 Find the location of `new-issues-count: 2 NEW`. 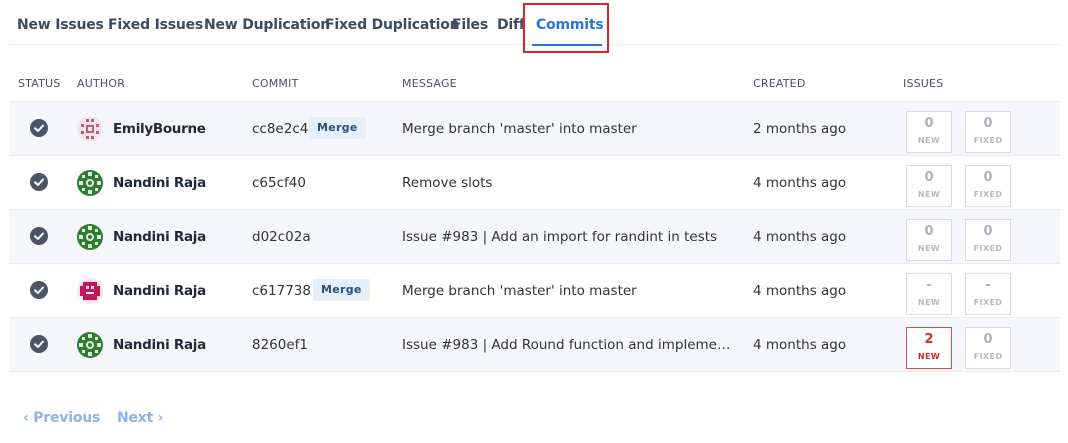

new-issues-count: 2 NEW is located at coordinates (929, 348).